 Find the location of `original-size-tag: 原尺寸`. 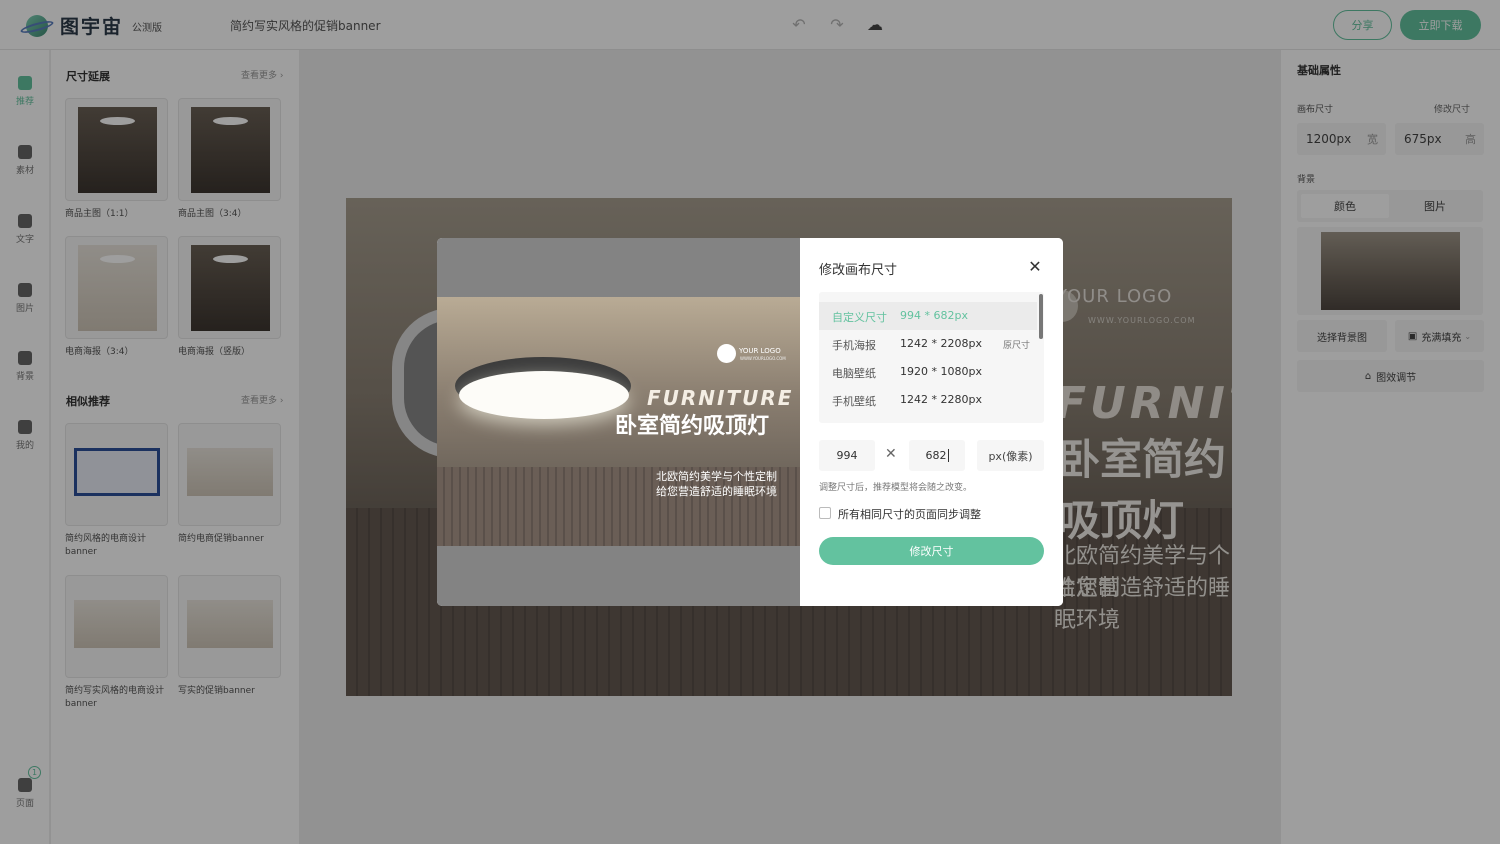

original-size-tag: 原尺寸 is located at coordinates (1017, 346).